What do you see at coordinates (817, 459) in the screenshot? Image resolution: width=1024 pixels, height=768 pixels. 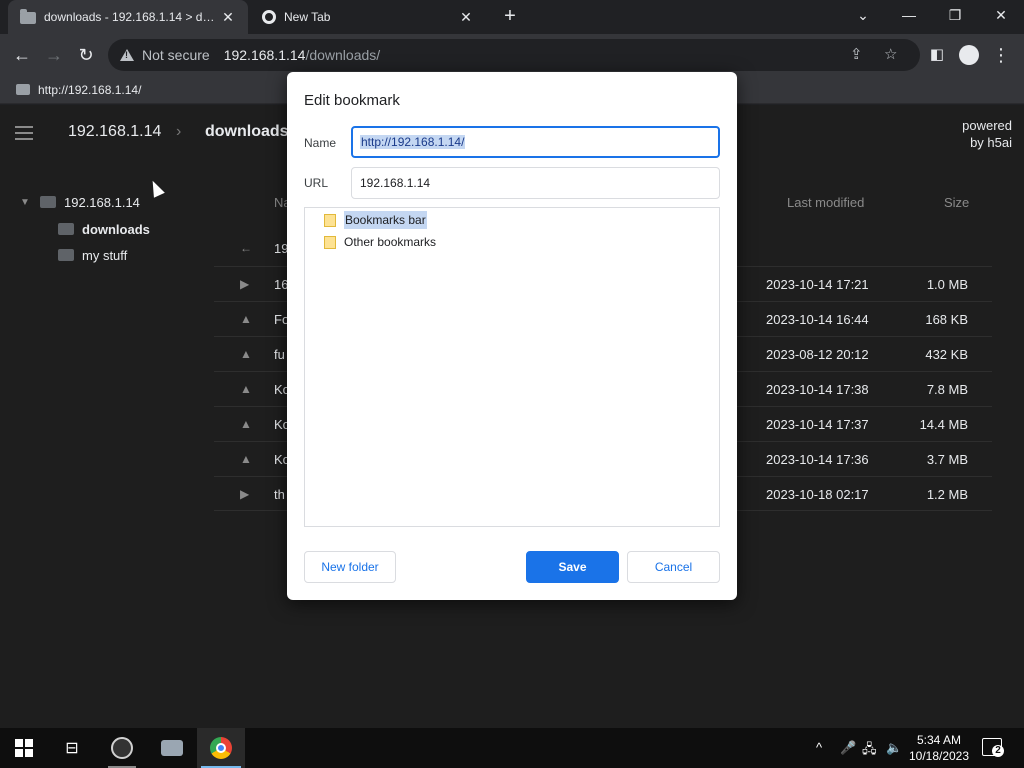 I see `file-date: 2023-10-14 17:36` at bounding box center [817, 459].